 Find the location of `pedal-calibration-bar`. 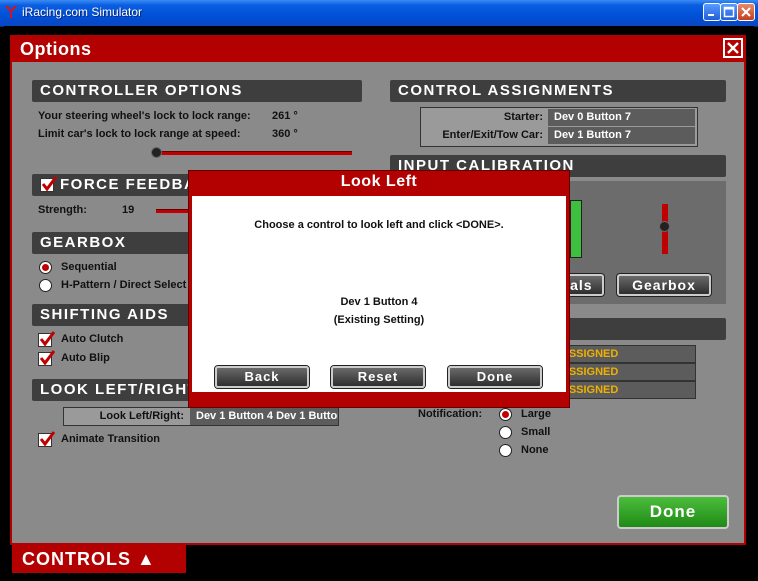

pedal-calibration-bar is located at coordinates (576, 229).